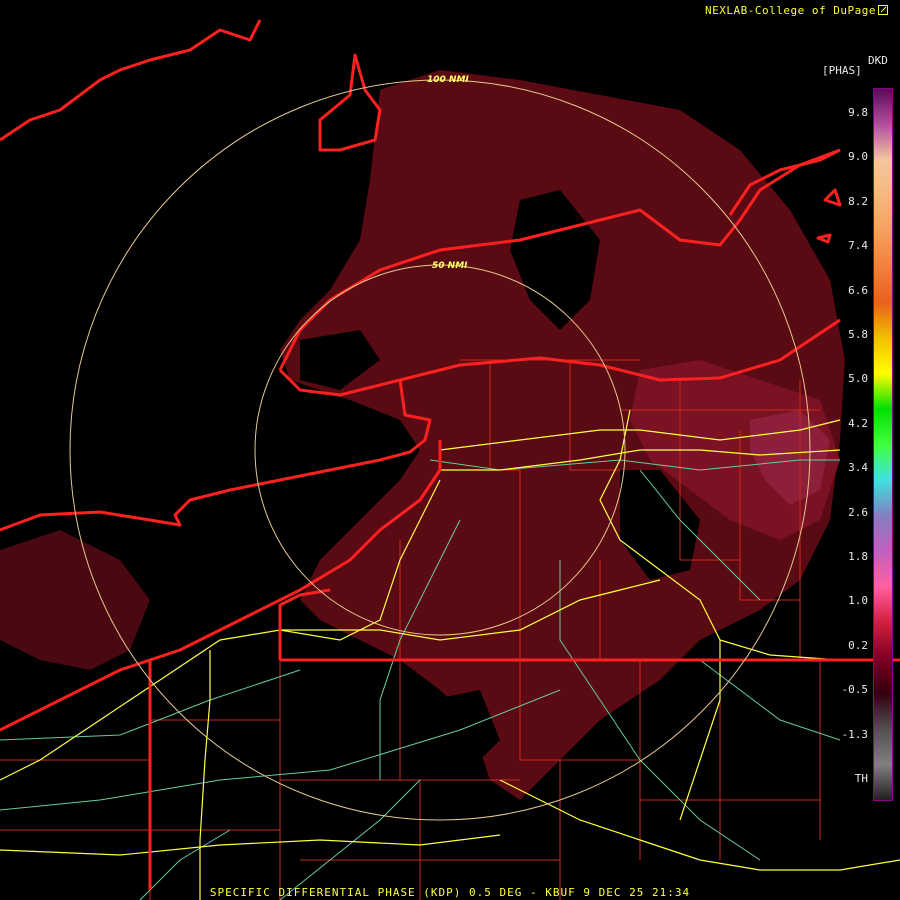 Image resolution: width=900 pixels, height=900 pixels. What do you see at coordinates (855, 734) in the screenshot?
I see `color-scale-tick-label: -1.3` at bounding box center [855, 734].